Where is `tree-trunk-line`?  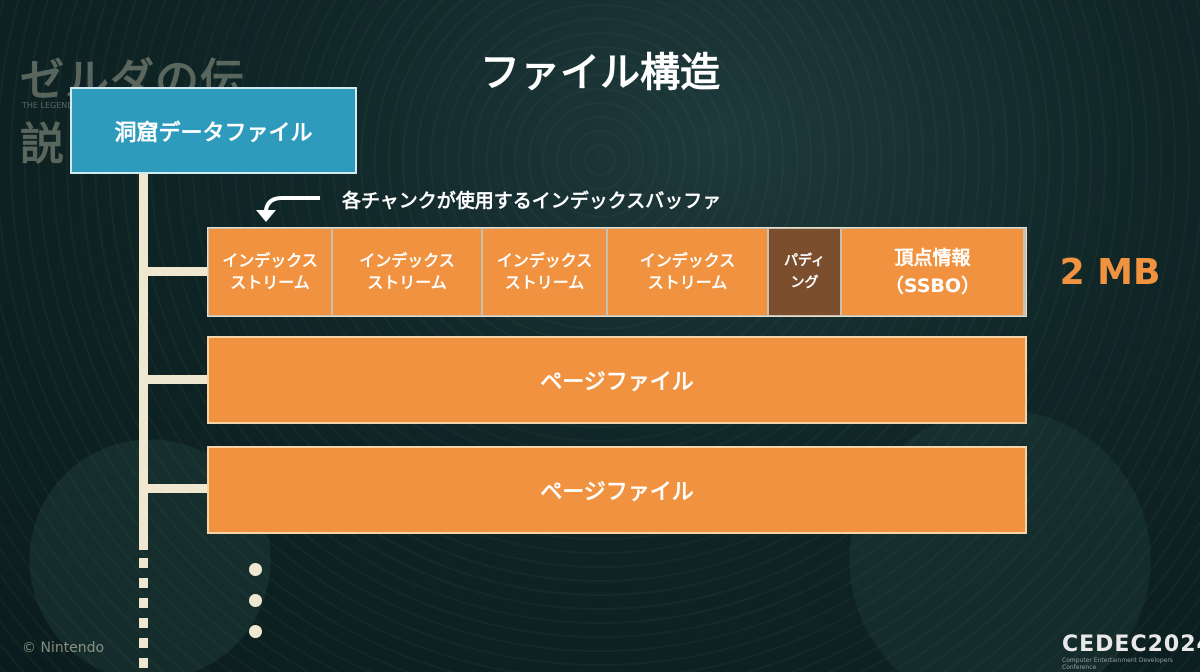 tree-trunk-line is located at coordinates (143, 362).